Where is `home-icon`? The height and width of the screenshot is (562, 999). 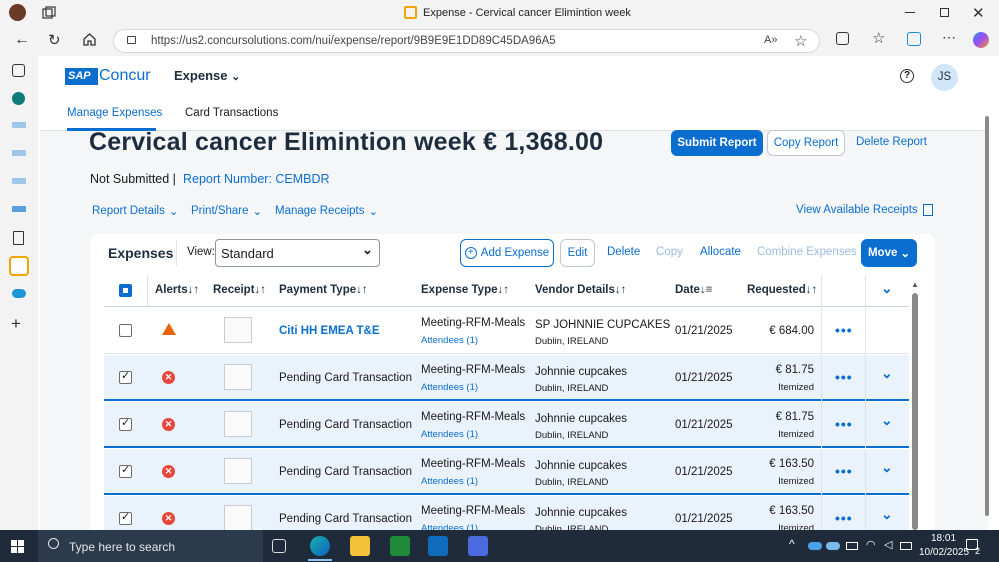 home-icon is located at coordinates (89, 39).